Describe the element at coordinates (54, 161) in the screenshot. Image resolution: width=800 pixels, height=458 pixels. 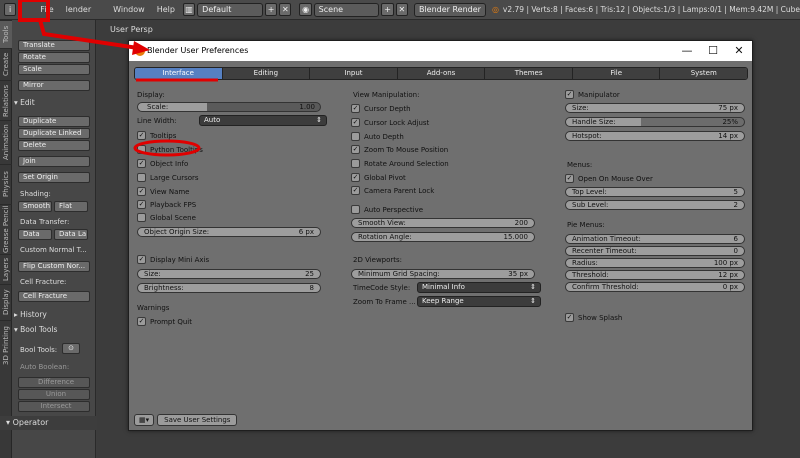
I see `join-button: Join` at that location.